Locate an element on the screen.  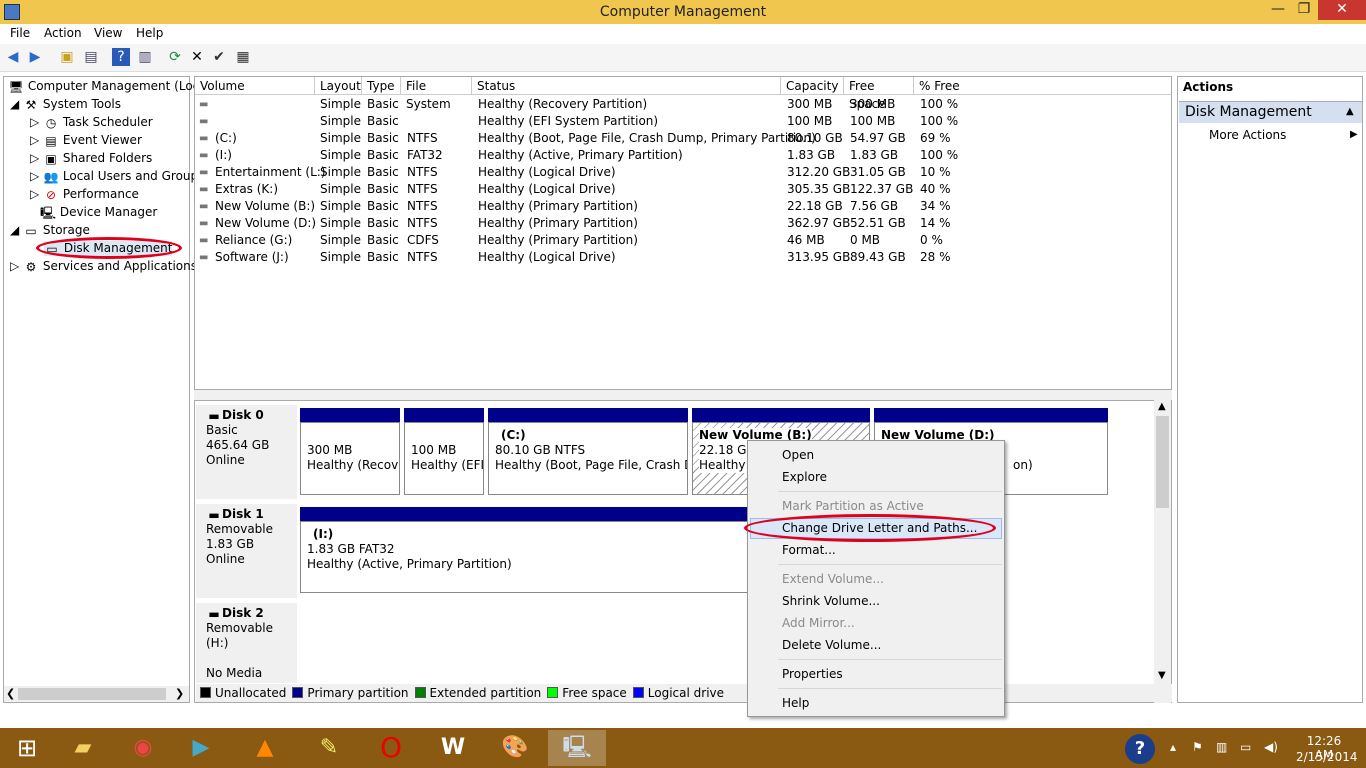
delete-icon: ✕ is located at coordinates (197, 57).